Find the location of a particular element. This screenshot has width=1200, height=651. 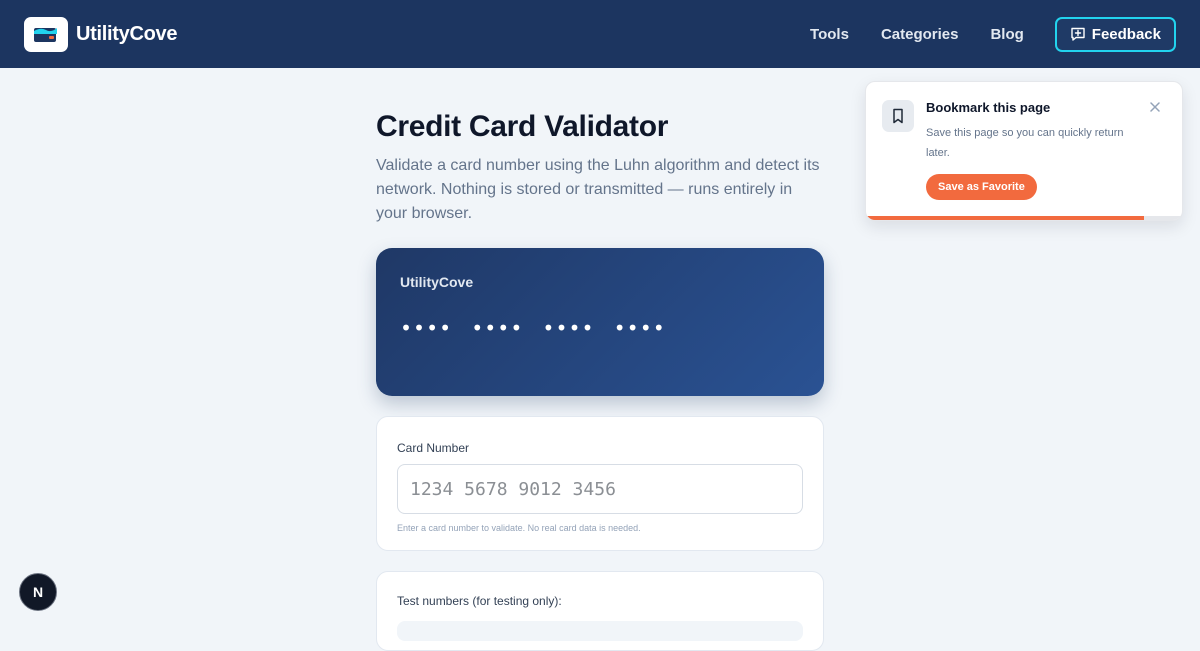

test-numbers-label: Test numbers (for testing only): is located at coordinates (479, 601).